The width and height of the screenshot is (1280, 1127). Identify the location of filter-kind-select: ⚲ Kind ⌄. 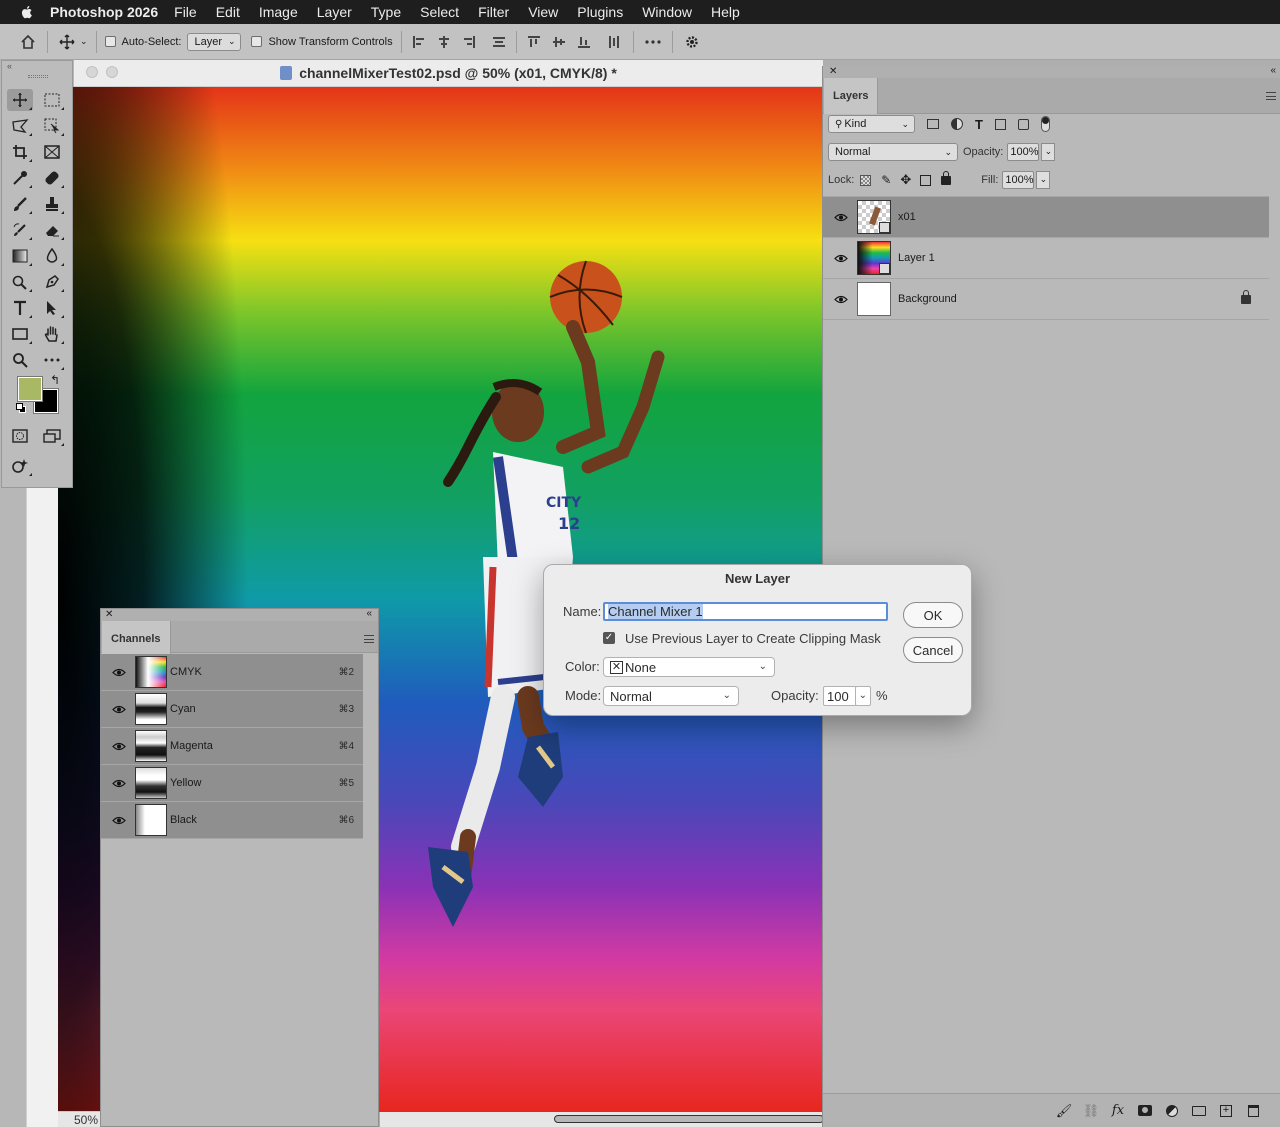
(871, 124).